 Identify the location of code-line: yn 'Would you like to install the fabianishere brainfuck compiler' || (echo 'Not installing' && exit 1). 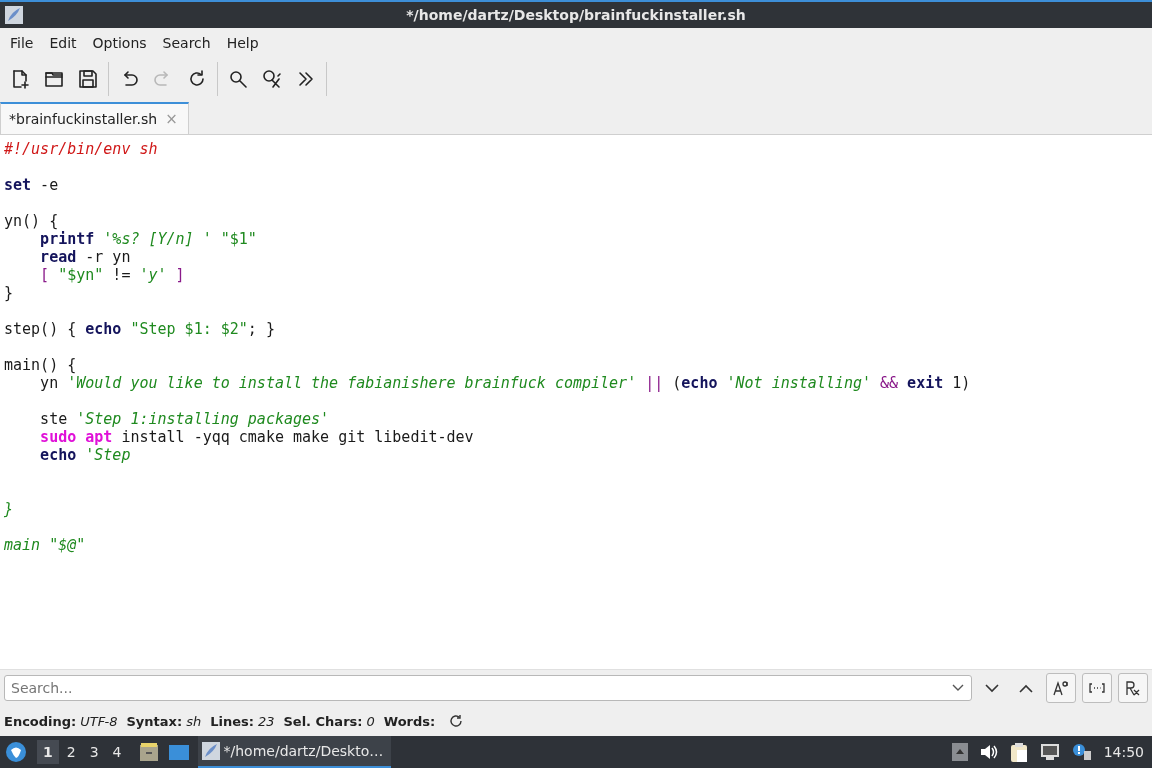
(505, 383).